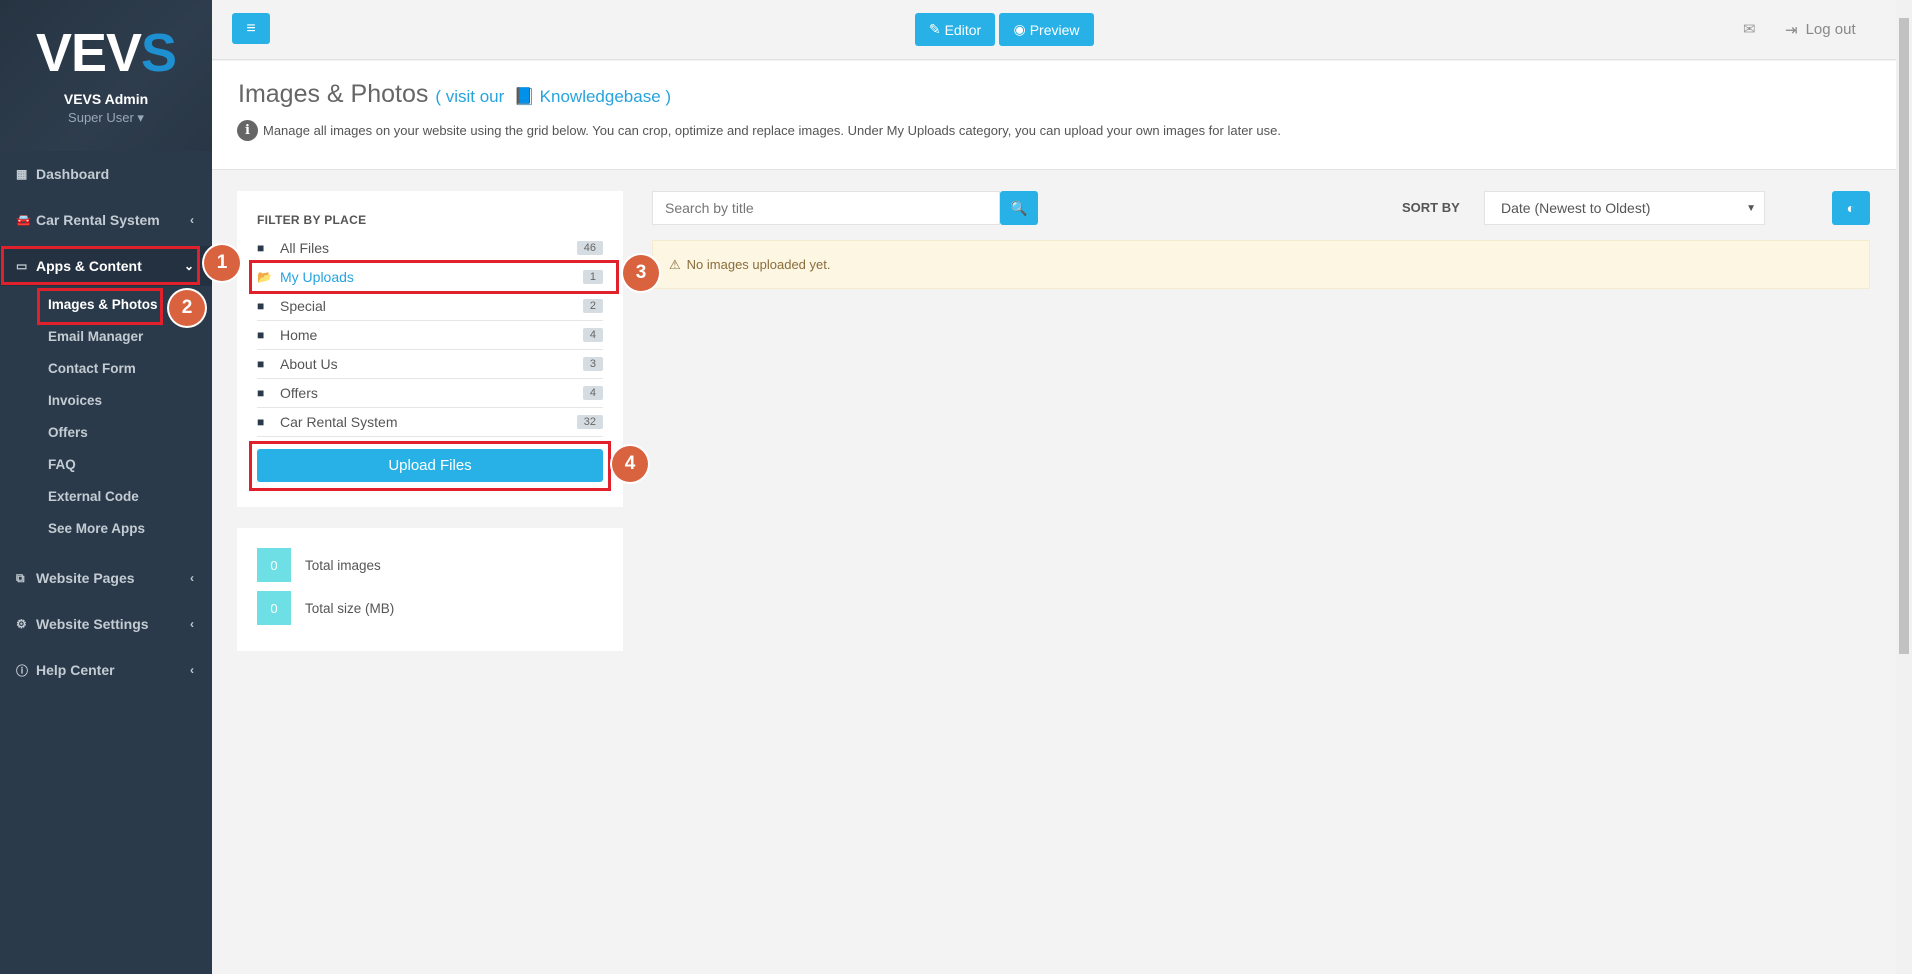 This screenshot has width=1912, height=974. Describe the element at coordinates (319, 565) in the screenshot. I see `stat-total-images: 0 Total images` at that location.